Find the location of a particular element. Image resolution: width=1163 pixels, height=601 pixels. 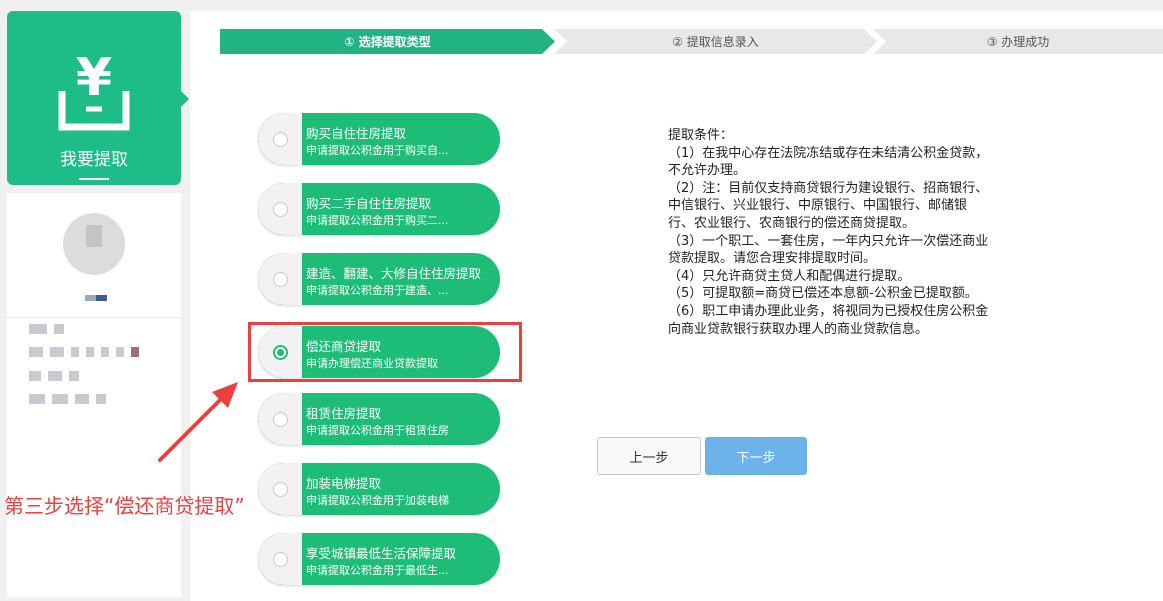

next-step-button: 下一步 is located at coordinates (756, 456).